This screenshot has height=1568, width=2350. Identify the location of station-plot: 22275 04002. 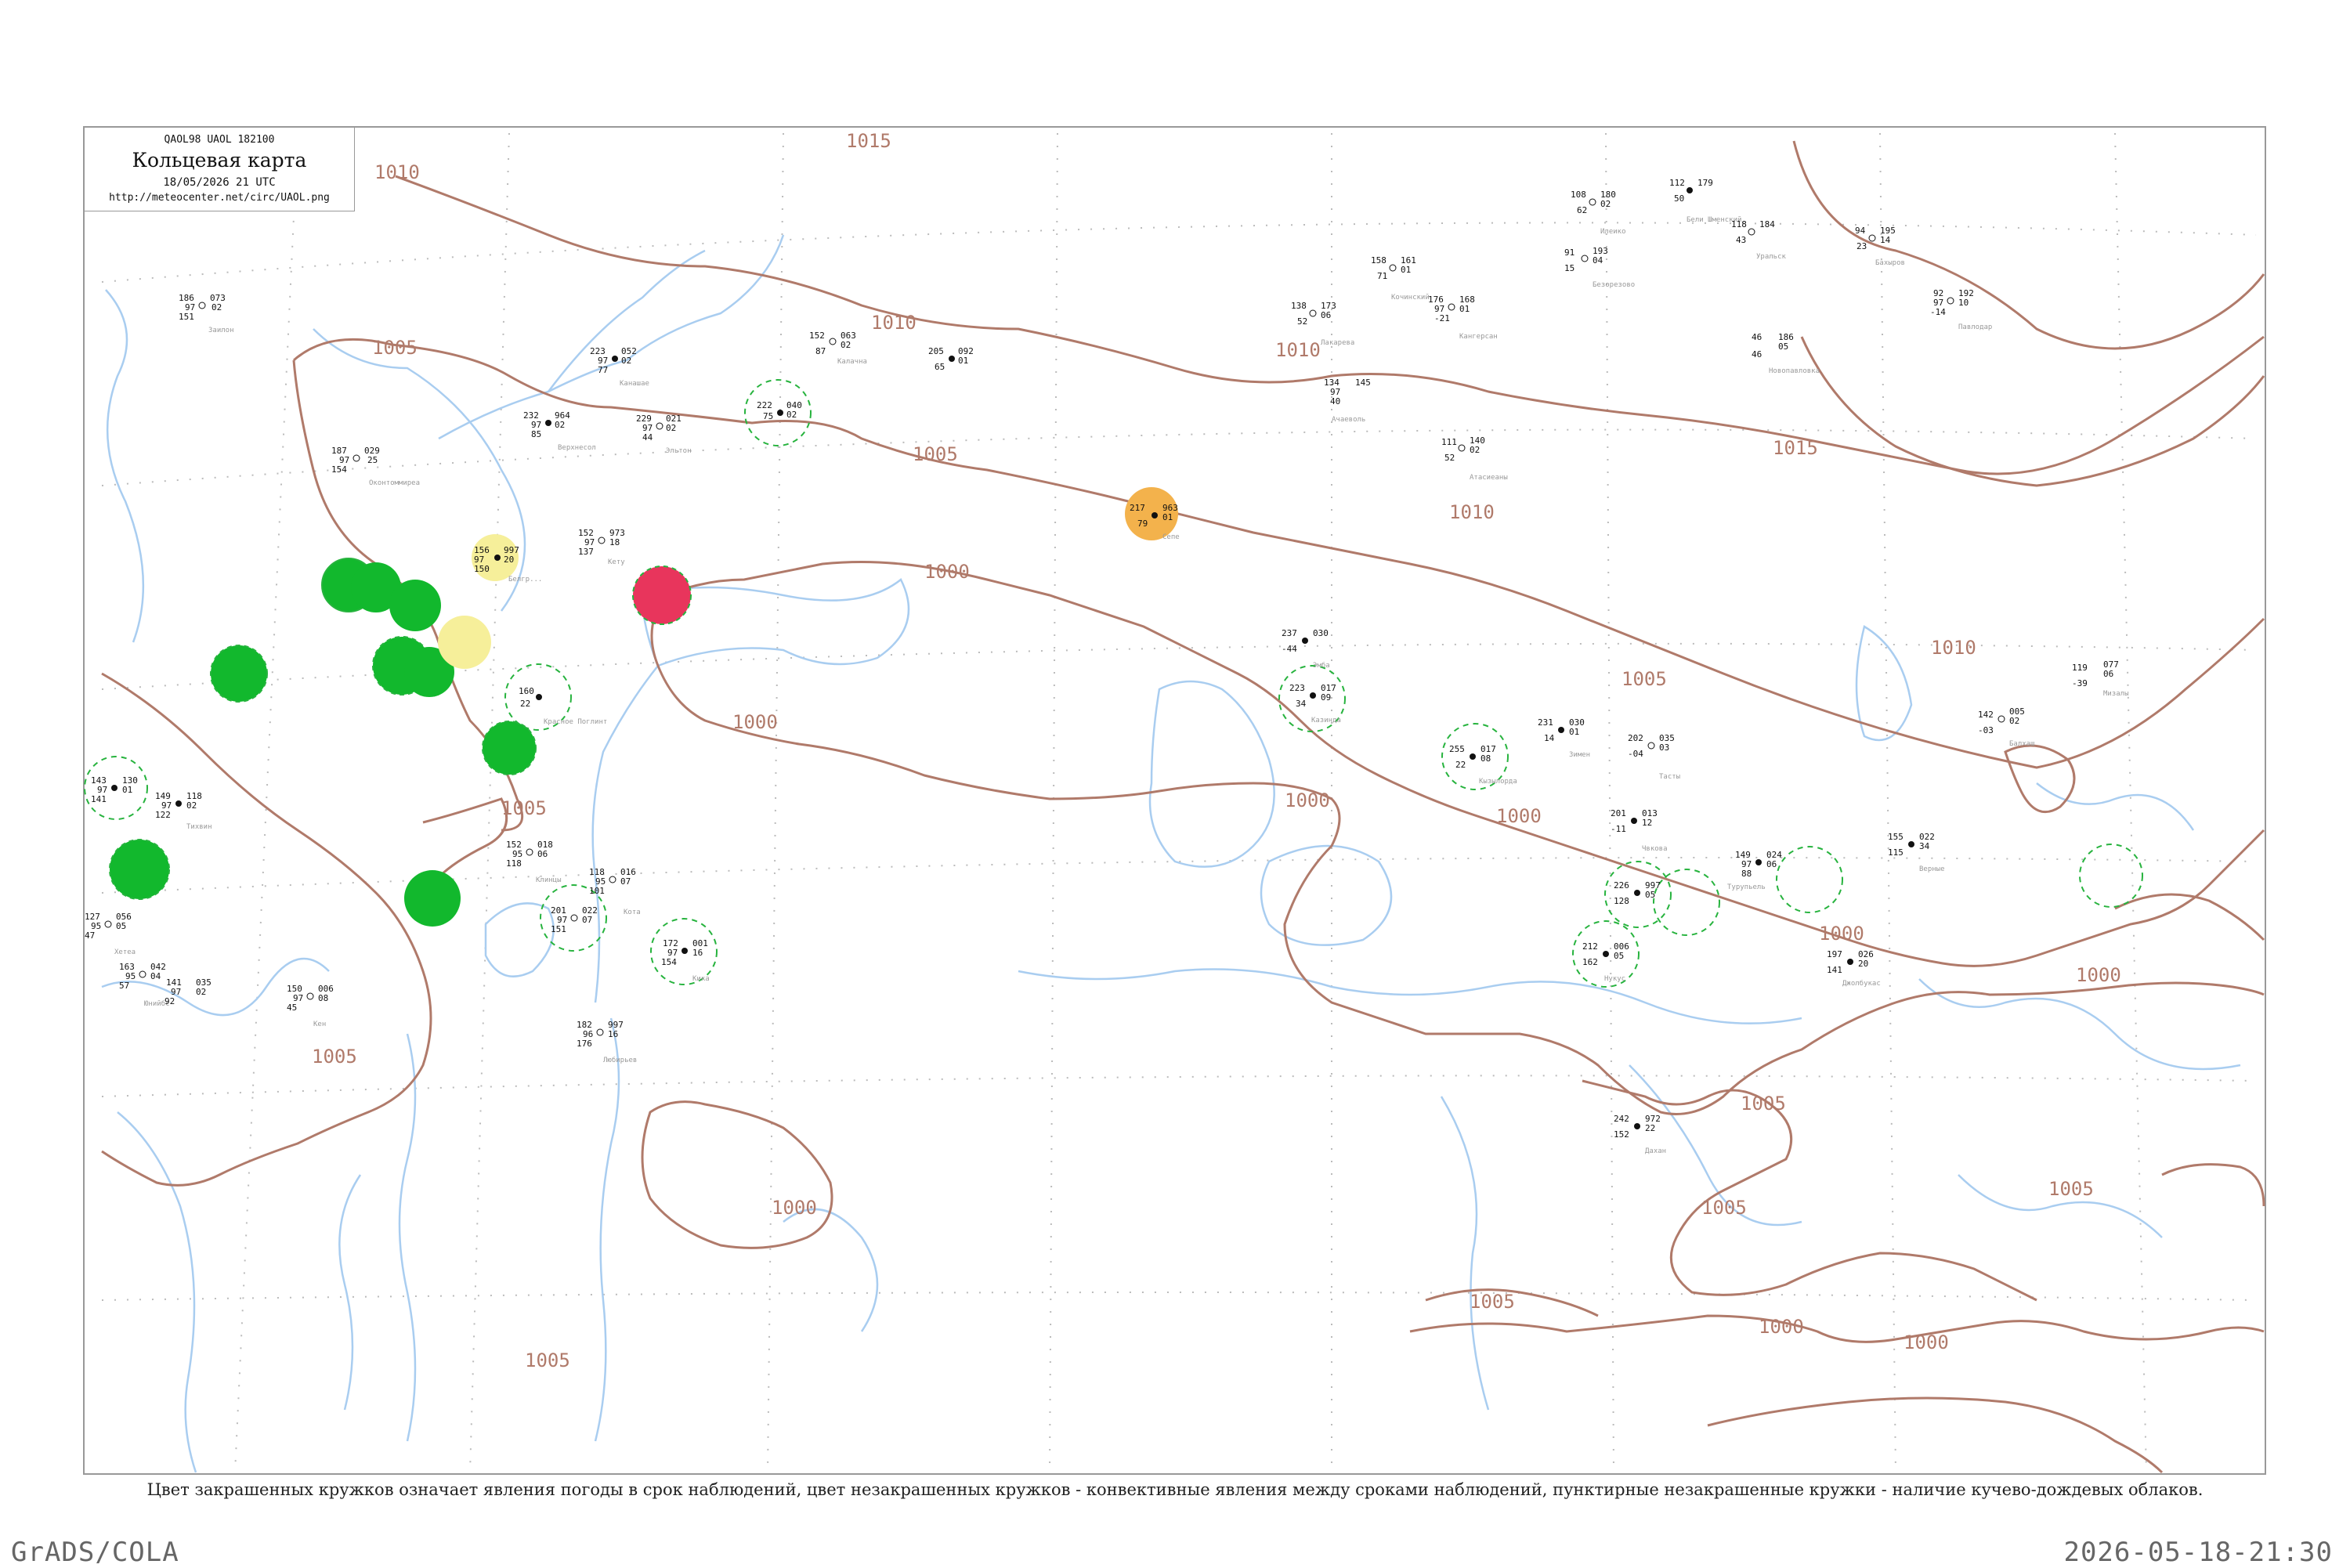
(779, 410).